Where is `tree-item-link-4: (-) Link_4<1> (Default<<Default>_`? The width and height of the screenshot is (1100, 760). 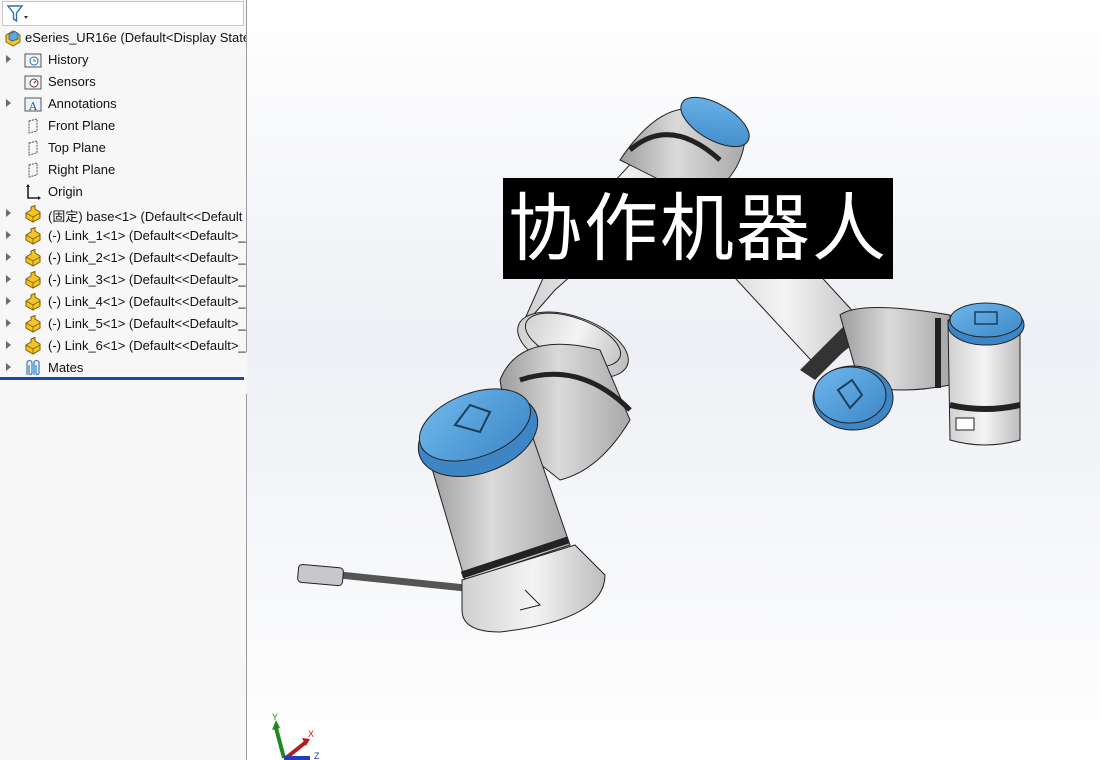 tree-item-link-4: (-) Link_4<1> (Default<<Default>_ is located at coordinates (123, 302).